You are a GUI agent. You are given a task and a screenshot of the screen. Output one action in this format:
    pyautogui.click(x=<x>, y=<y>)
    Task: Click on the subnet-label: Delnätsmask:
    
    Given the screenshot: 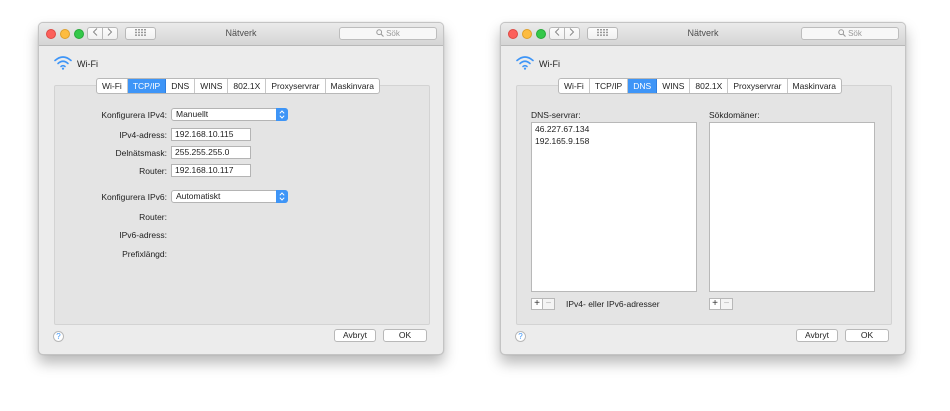 What is the action you would take?
    pyautogui.click(x=141, y=153)
    